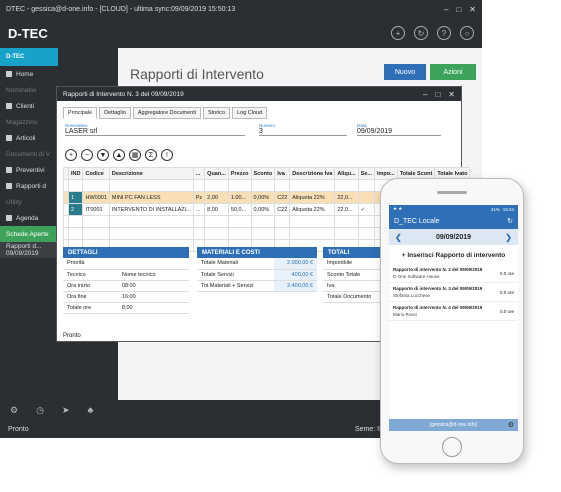 This screenshot has width=561, height=492. What do you see at coordinates (366, 209) in the screenshot?
I see `table-cell: ✓` at bounding box center [366, 209].